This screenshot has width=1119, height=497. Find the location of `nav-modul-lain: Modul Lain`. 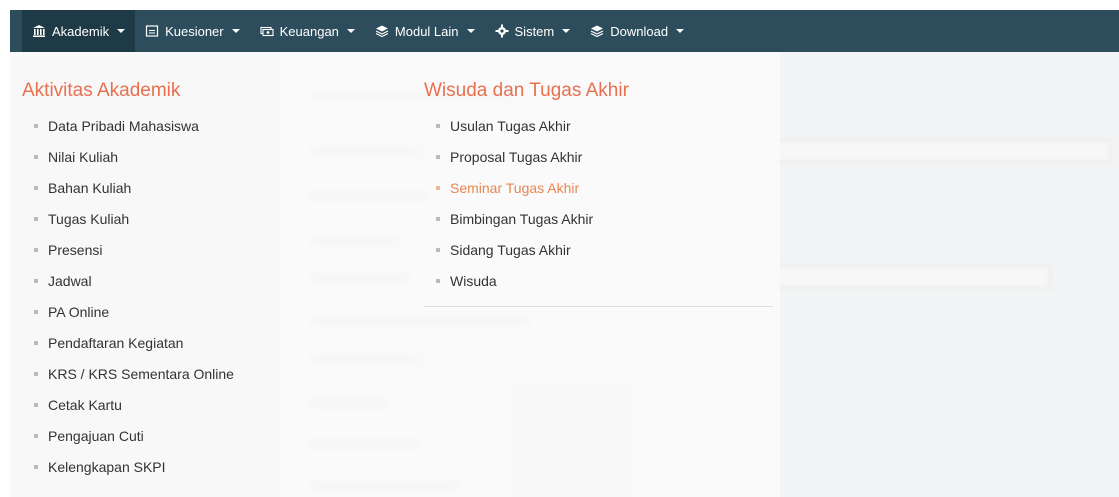

nav-modul-lain: Modul Lain is located at coordinates (425, 31).